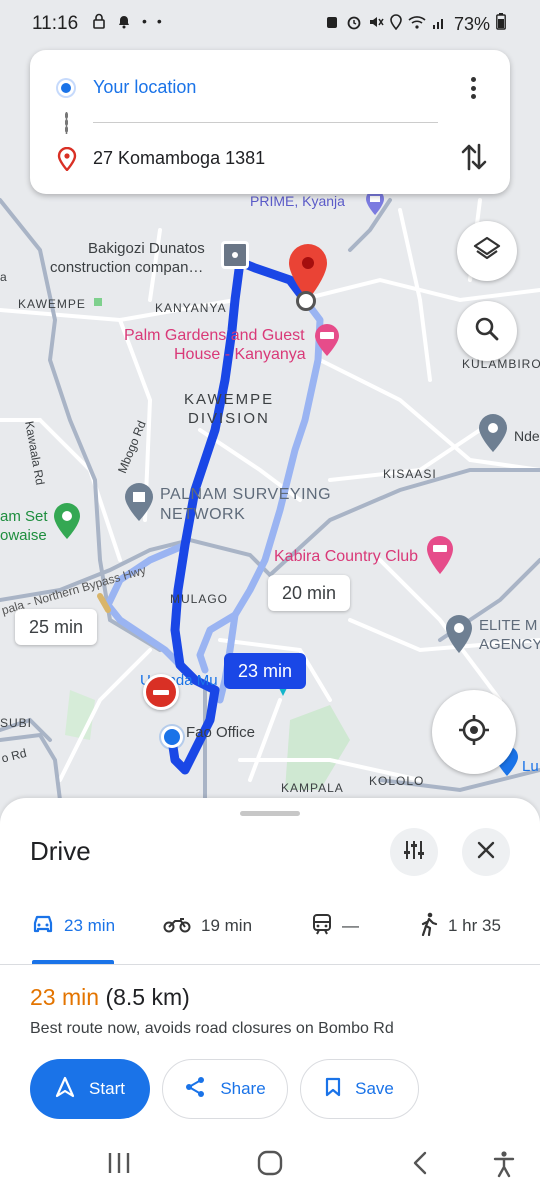  I want to click on swap-directions-button, so click(474, 159).